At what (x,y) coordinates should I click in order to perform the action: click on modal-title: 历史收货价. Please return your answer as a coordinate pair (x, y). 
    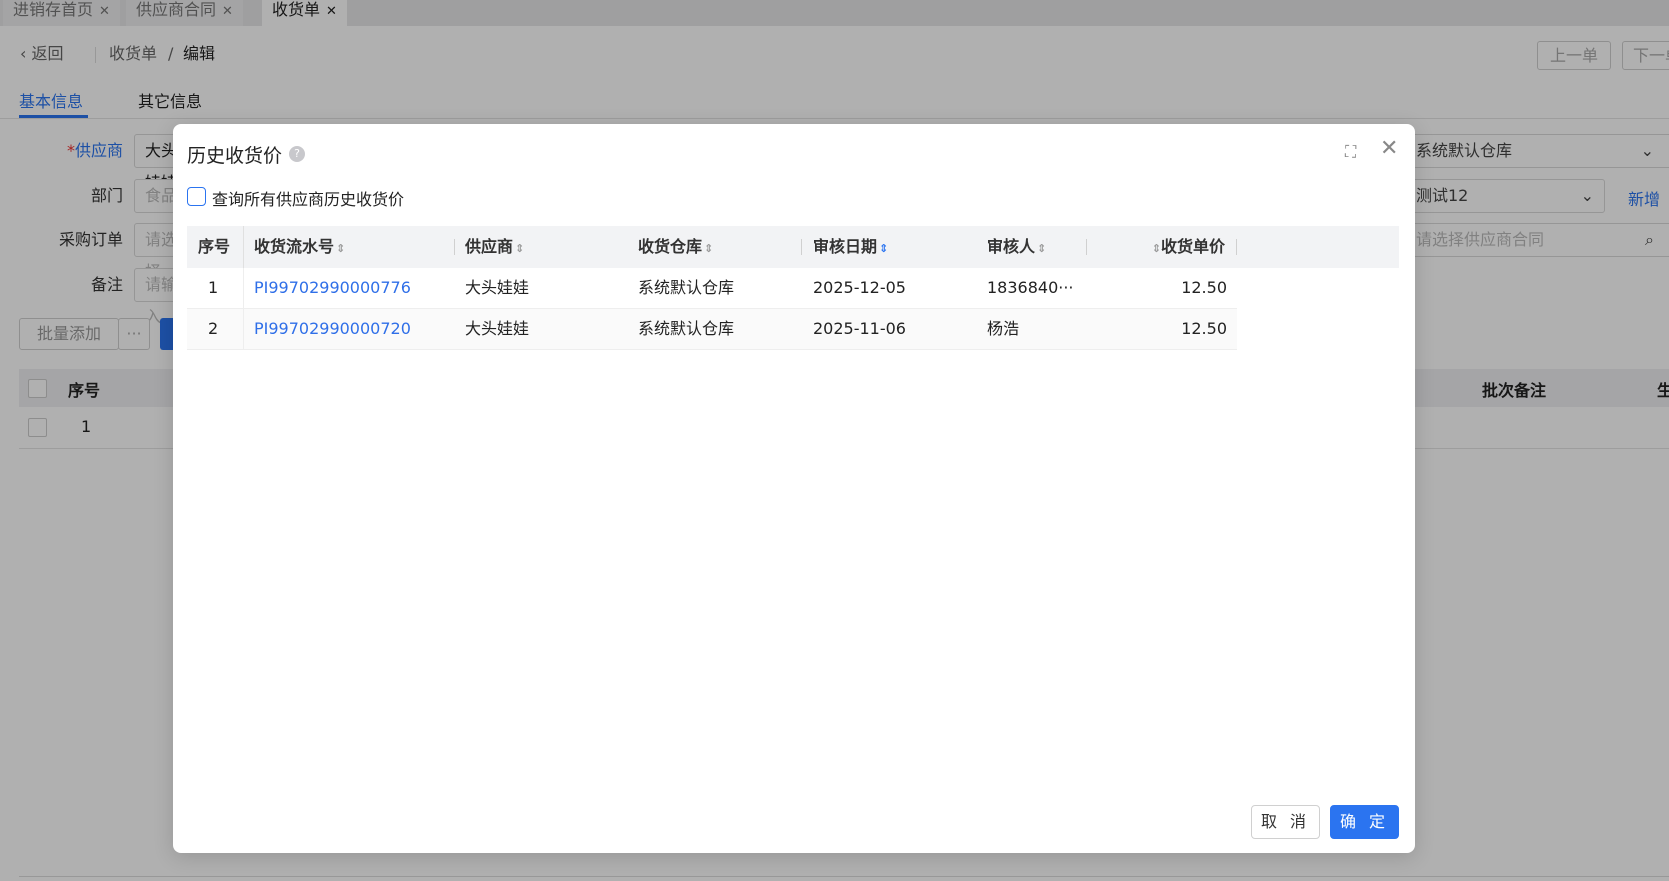
    Looking at the image, I should click on (235, 156).